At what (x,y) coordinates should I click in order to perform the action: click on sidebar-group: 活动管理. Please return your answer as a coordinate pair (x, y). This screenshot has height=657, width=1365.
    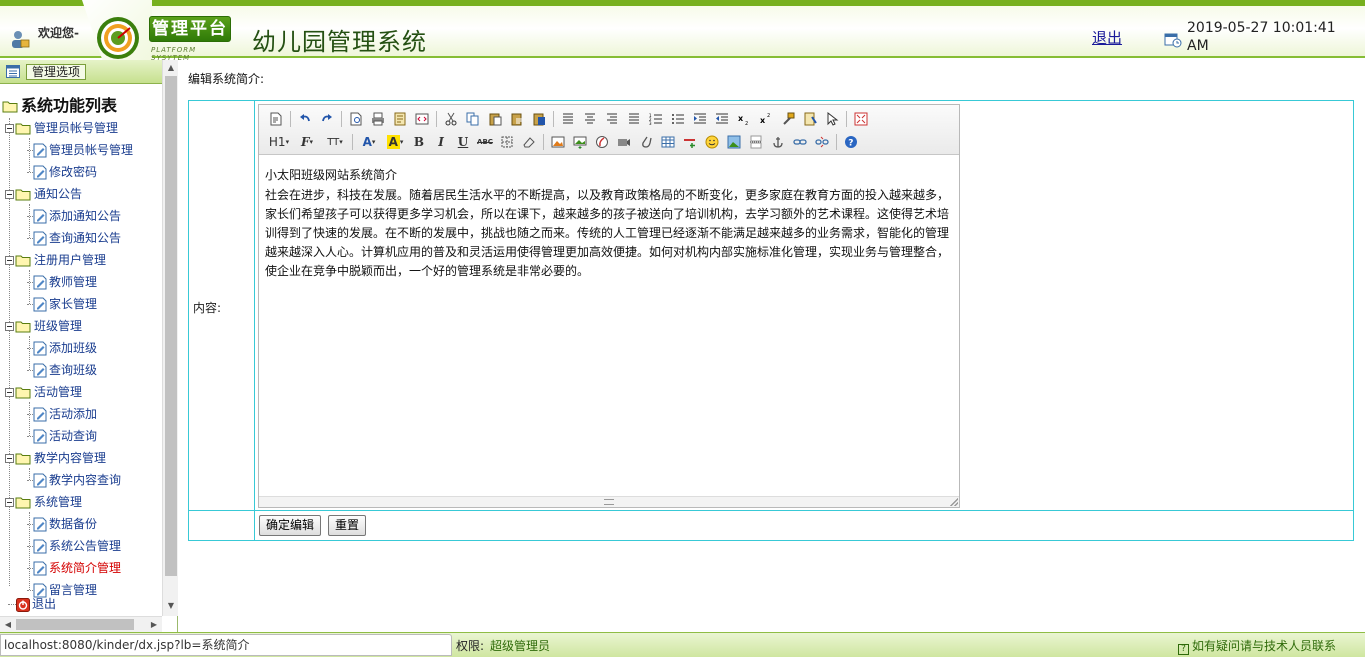
    Looking at the image, I should click on (43, 392).